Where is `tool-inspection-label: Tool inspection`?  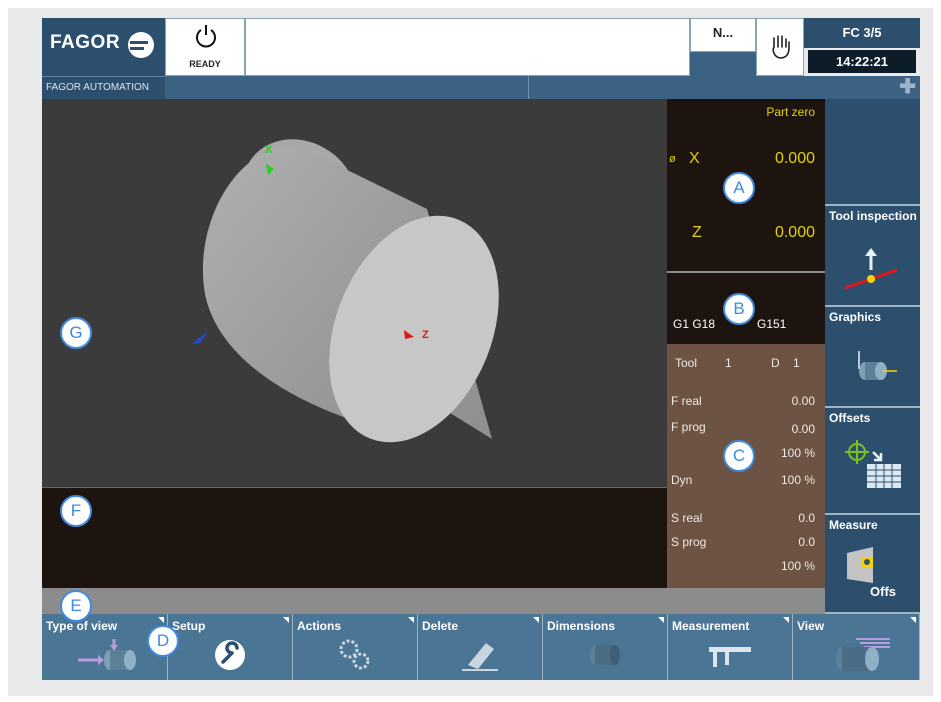
tool-inspection-label: Tool inspection is located at coordinates (873, 216).